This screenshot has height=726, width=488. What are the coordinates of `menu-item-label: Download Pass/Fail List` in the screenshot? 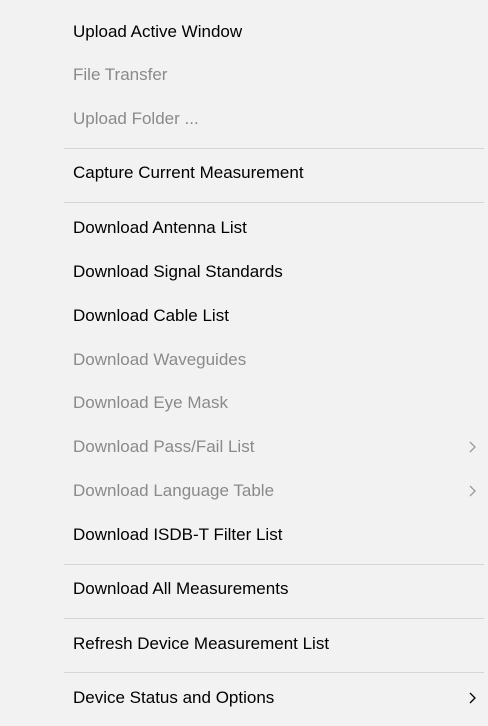 It's located at (164, 446).